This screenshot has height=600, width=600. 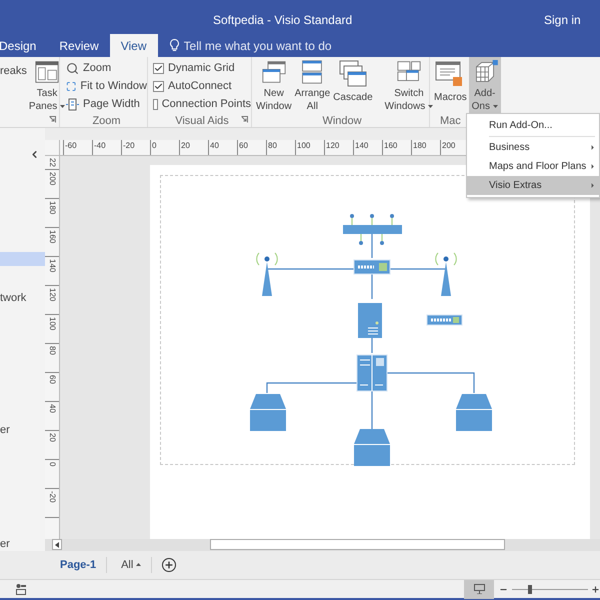 What do you see at coordinates (24, 45) in the screenshot?
I see `ribbon-tab: Design` at bounding box center [24, 45].